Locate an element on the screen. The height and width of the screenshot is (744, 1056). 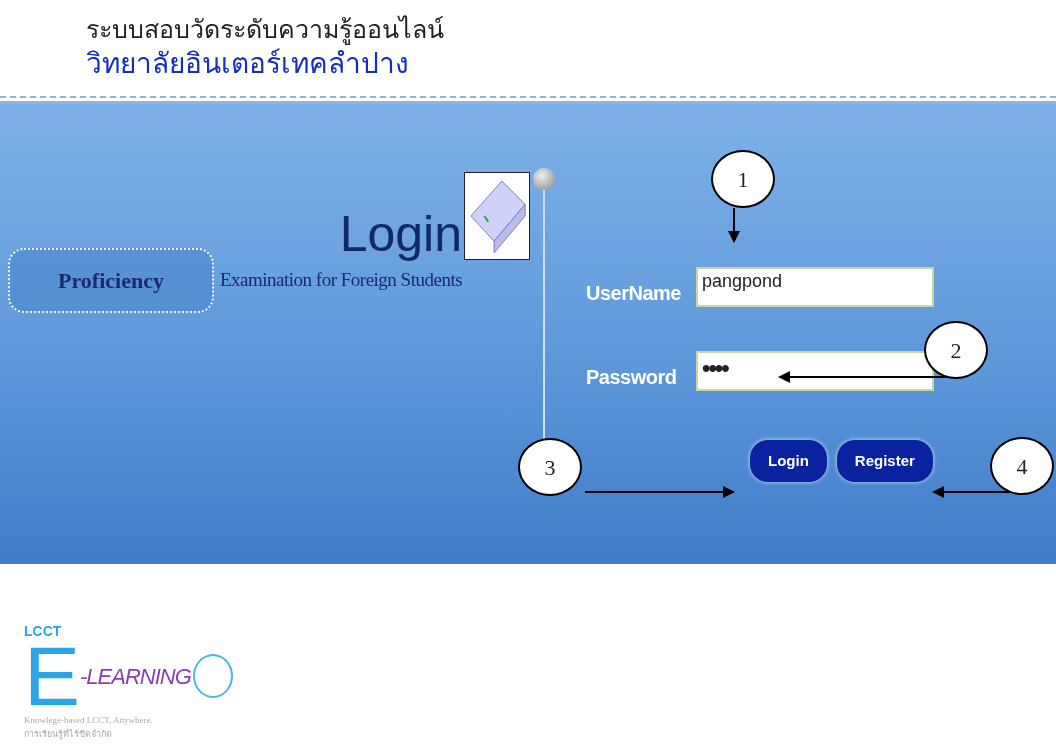
logo-slogan: Knowlege-based LCCT, Anywhere. is located at coordinates (89, 720).